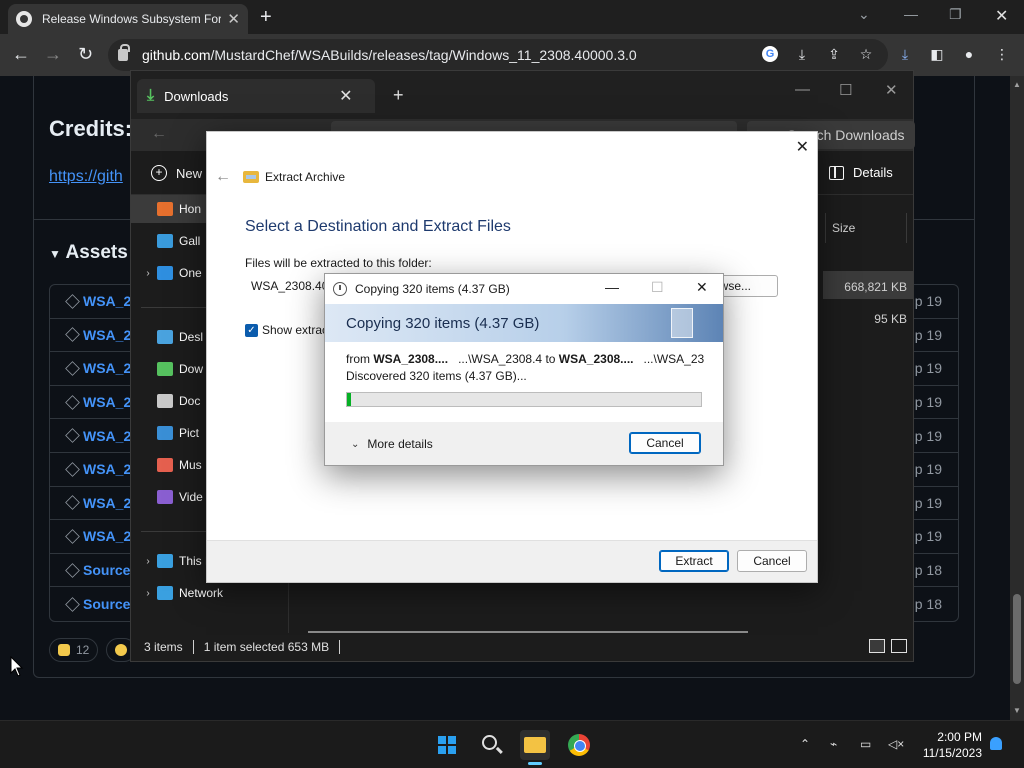 Image resolution: width=1024 pixels, height=768 pixels. I want to click on network-off-icon: ⌁, so click(833, 744).